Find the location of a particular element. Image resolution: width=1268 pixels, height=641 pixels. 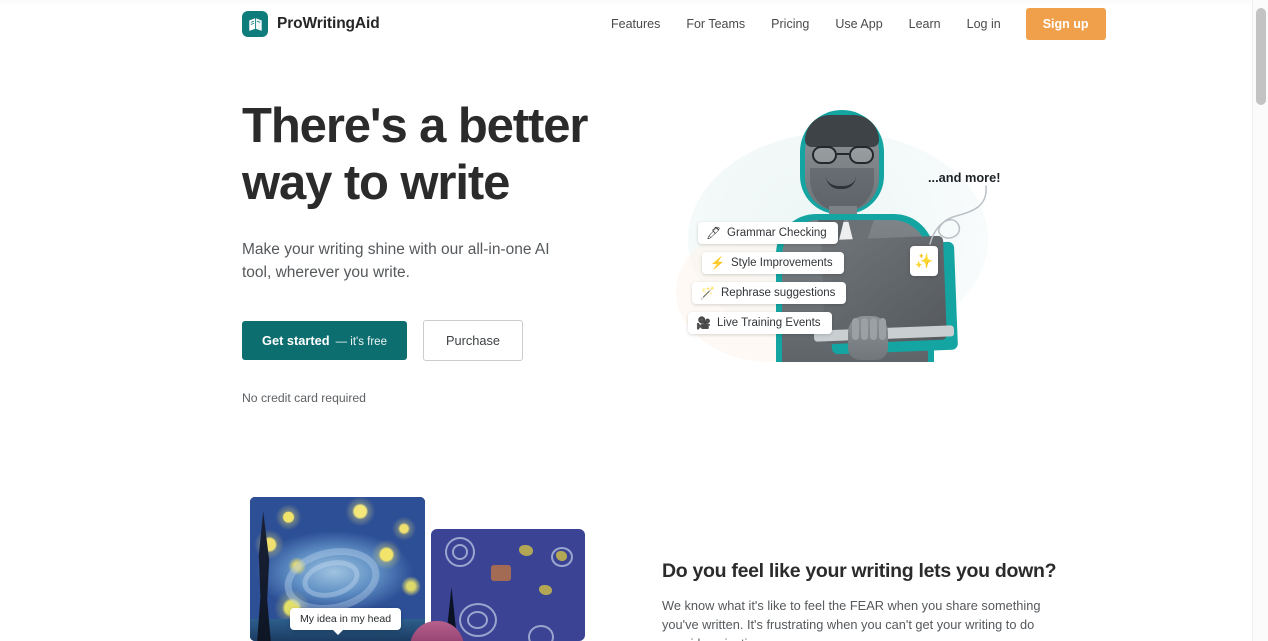

lasso-squiggle-icon is located at coordinates (958, 215).